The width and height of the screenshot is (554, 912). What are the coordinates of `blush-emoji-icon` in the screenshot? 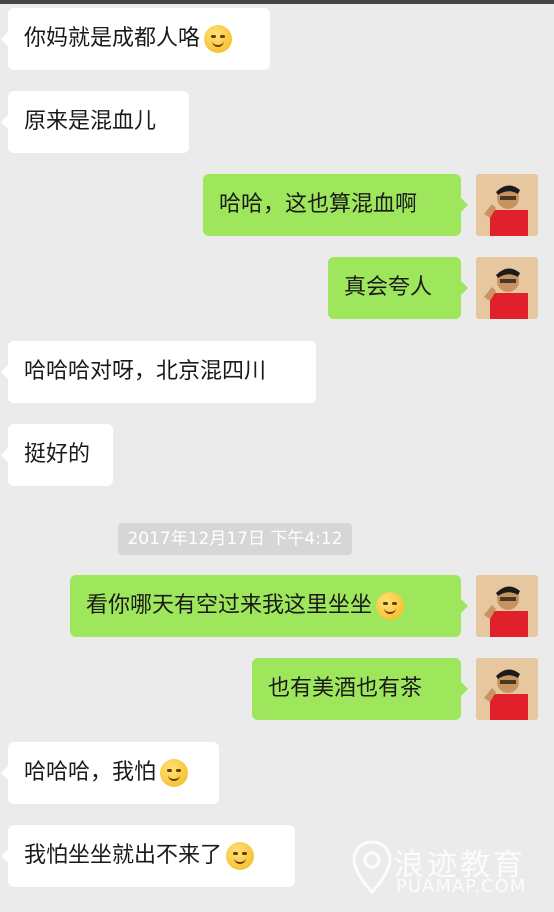 It's located at (390, 606).